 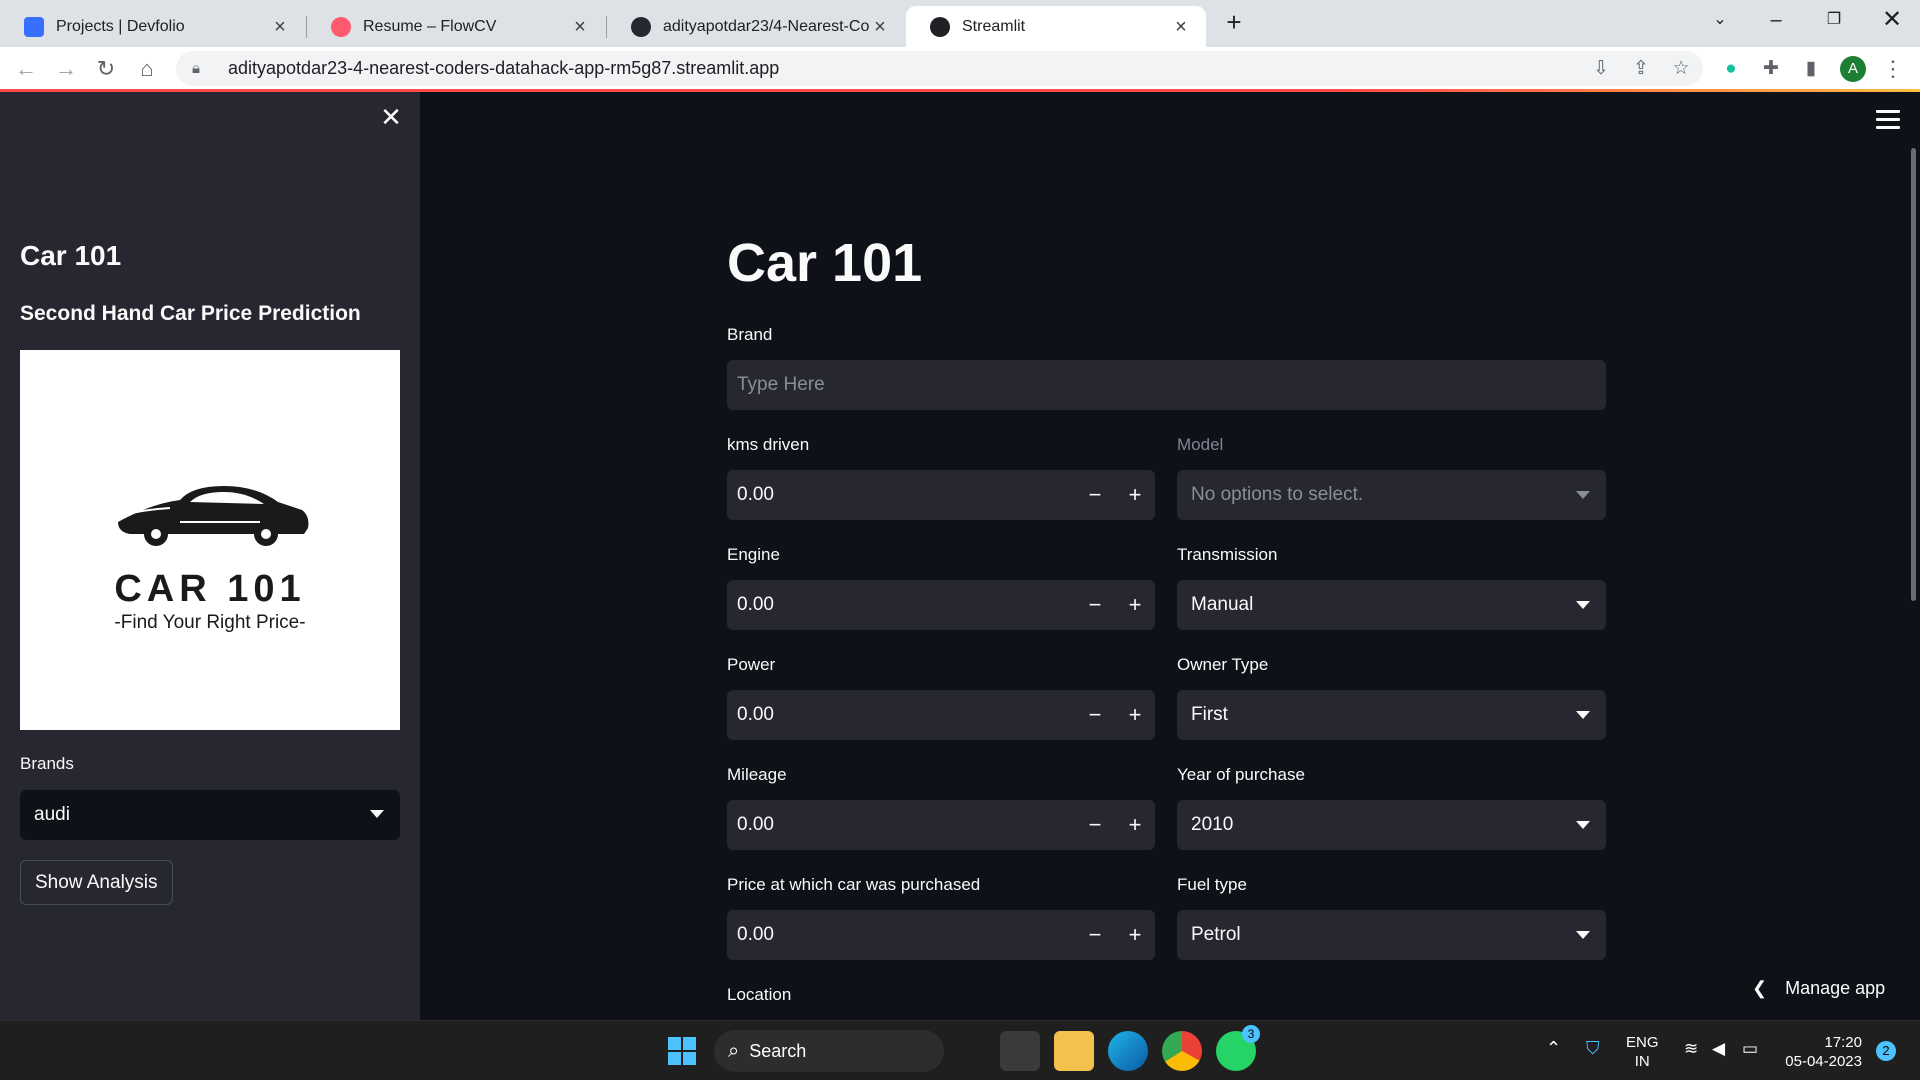 What do you see at coordinates (1771, 69) in the screenshot?
I see `extensions-puzzle-icon: ✚` at bounding box center [1771, 69].